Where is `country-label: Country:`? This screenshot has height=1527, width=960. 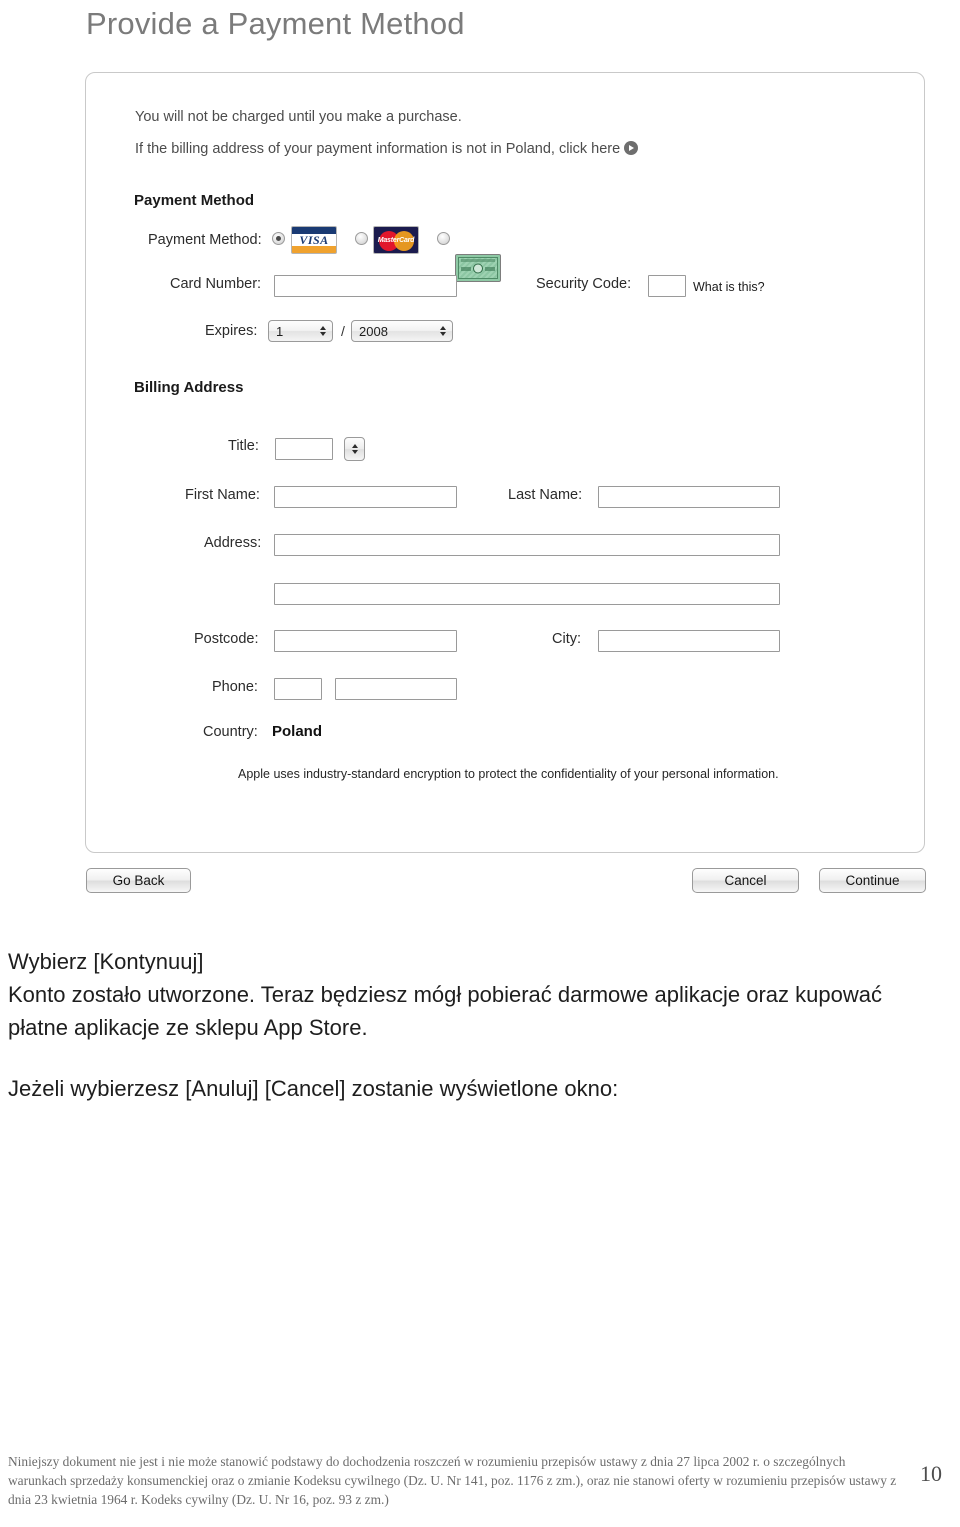
country-label: Country: is located at coordinates (230, 732).